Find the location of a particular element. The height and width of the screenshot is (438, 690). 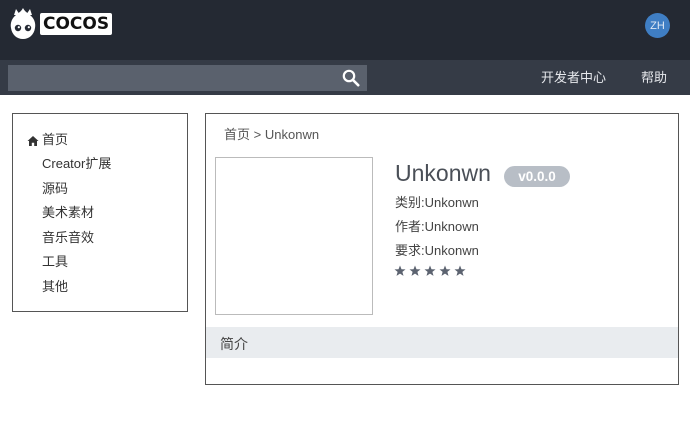

author-label: 作者: is located at coordinates (410, 226).